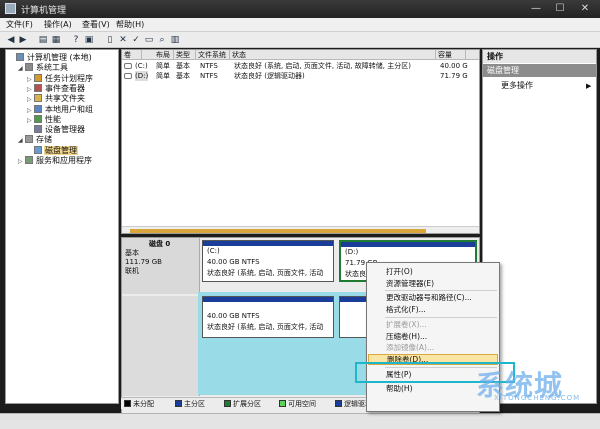  I want to click on tree-item-label: 系统工具, so click(52, 68).